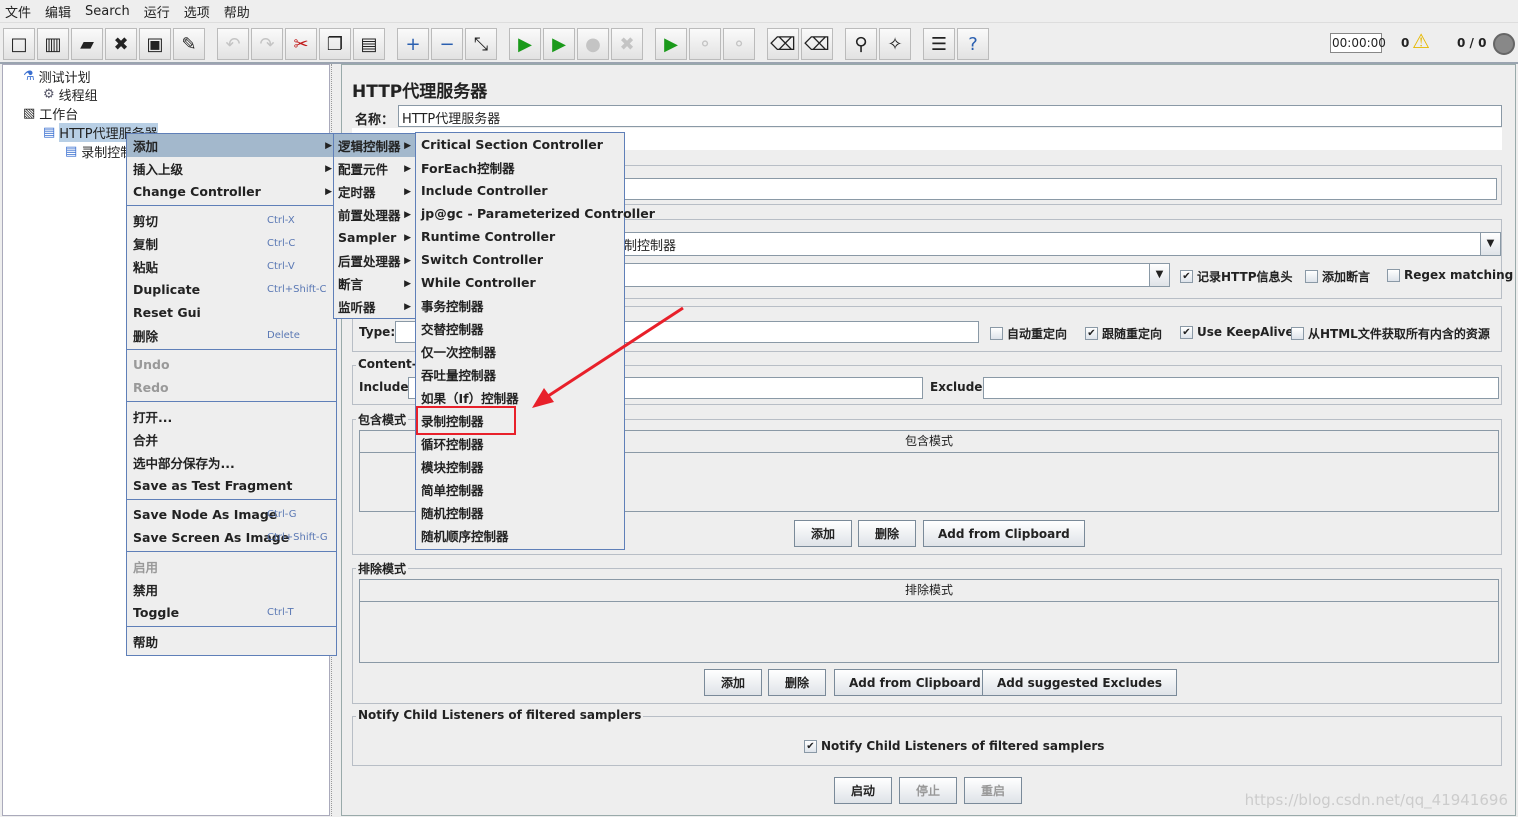 The image size is (1518, 817). I want to click on tree-node-workbench: ▧ 工作台, so click(50, 113).